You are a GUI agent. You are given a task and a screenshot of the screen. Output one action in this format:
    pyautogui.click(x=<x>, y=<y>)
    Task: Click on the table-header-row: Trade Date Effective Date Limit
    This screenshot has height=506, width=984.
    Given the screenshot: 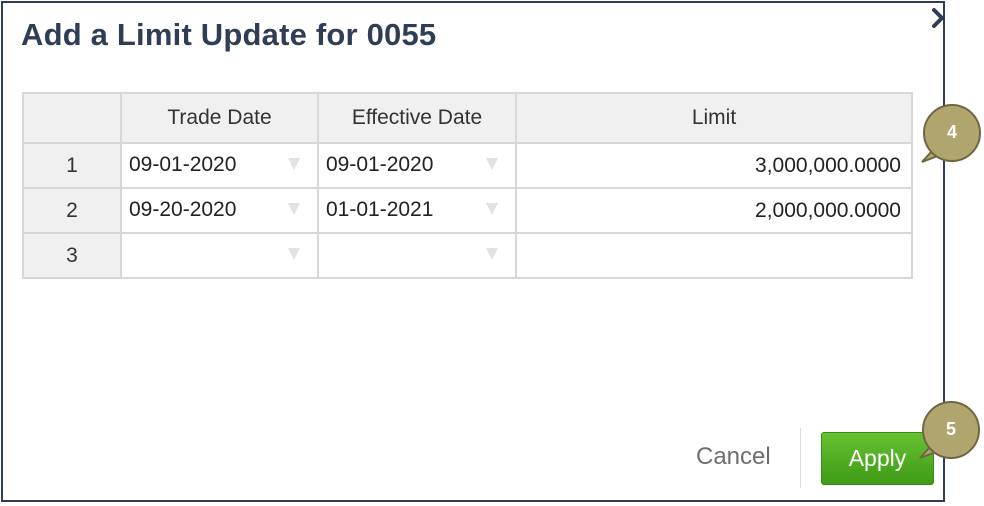 What is the action you would take?
    pyautogui.click(x=467, y=118)
    